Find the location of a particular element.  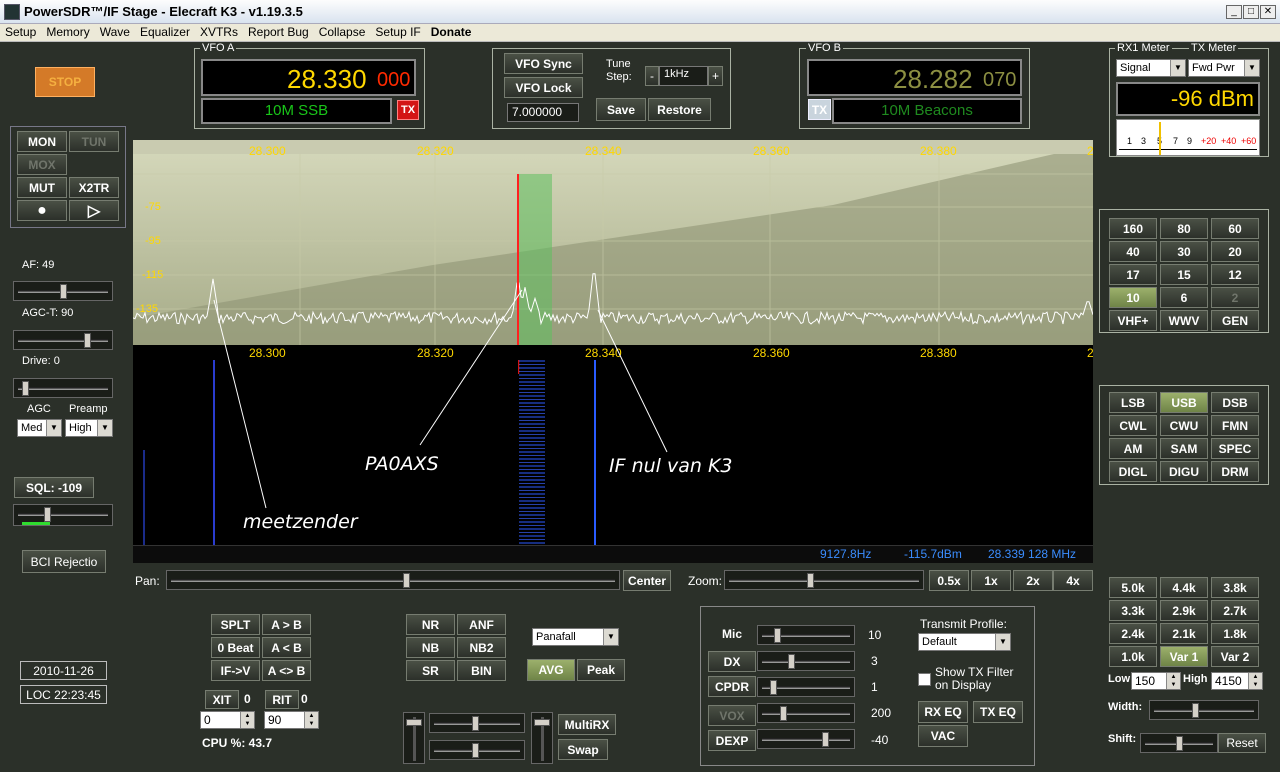

band-button-wwv: WWV is located at coordinates (1184, 320).